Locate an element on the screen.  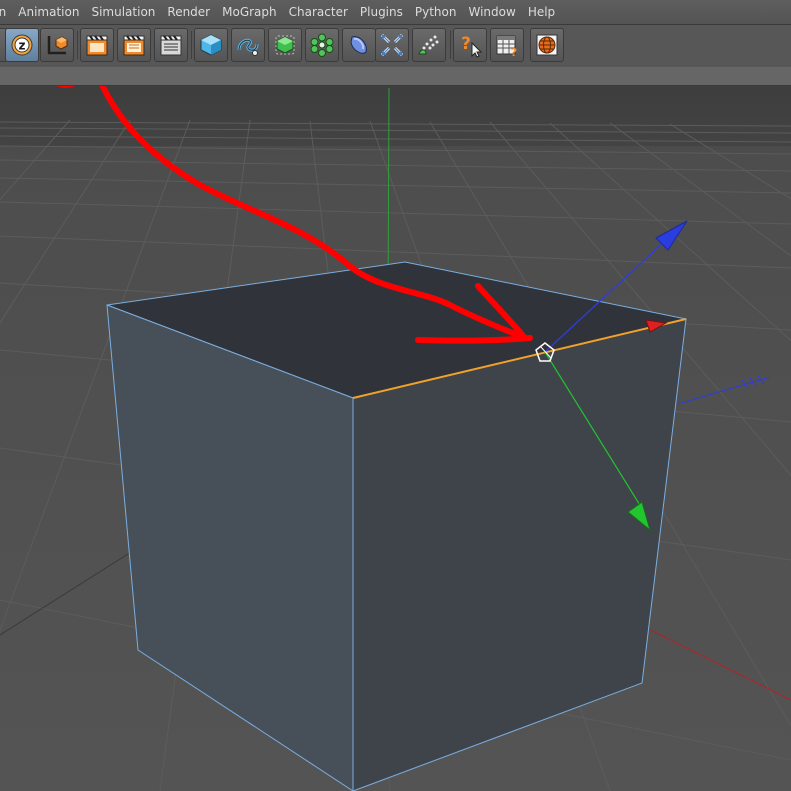
layout-table-button: ? is located at coordinates (507, 45).